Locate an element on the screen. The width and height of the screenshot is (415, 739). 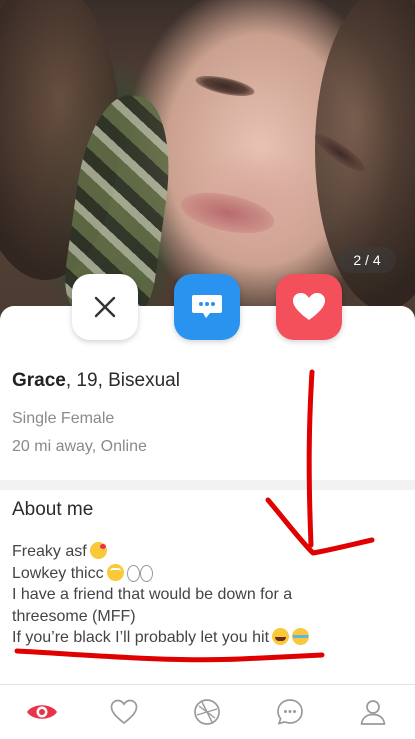
eyes-emoji-icon is located at coordinates (139, 573).